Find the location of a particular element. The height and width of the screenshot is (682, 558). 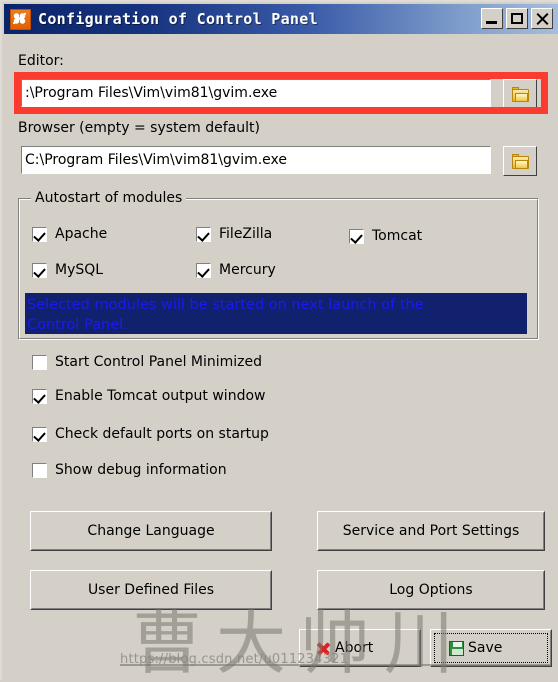

service-port-settings-button: Service and Port Settings is located at coordinates (431, 531).